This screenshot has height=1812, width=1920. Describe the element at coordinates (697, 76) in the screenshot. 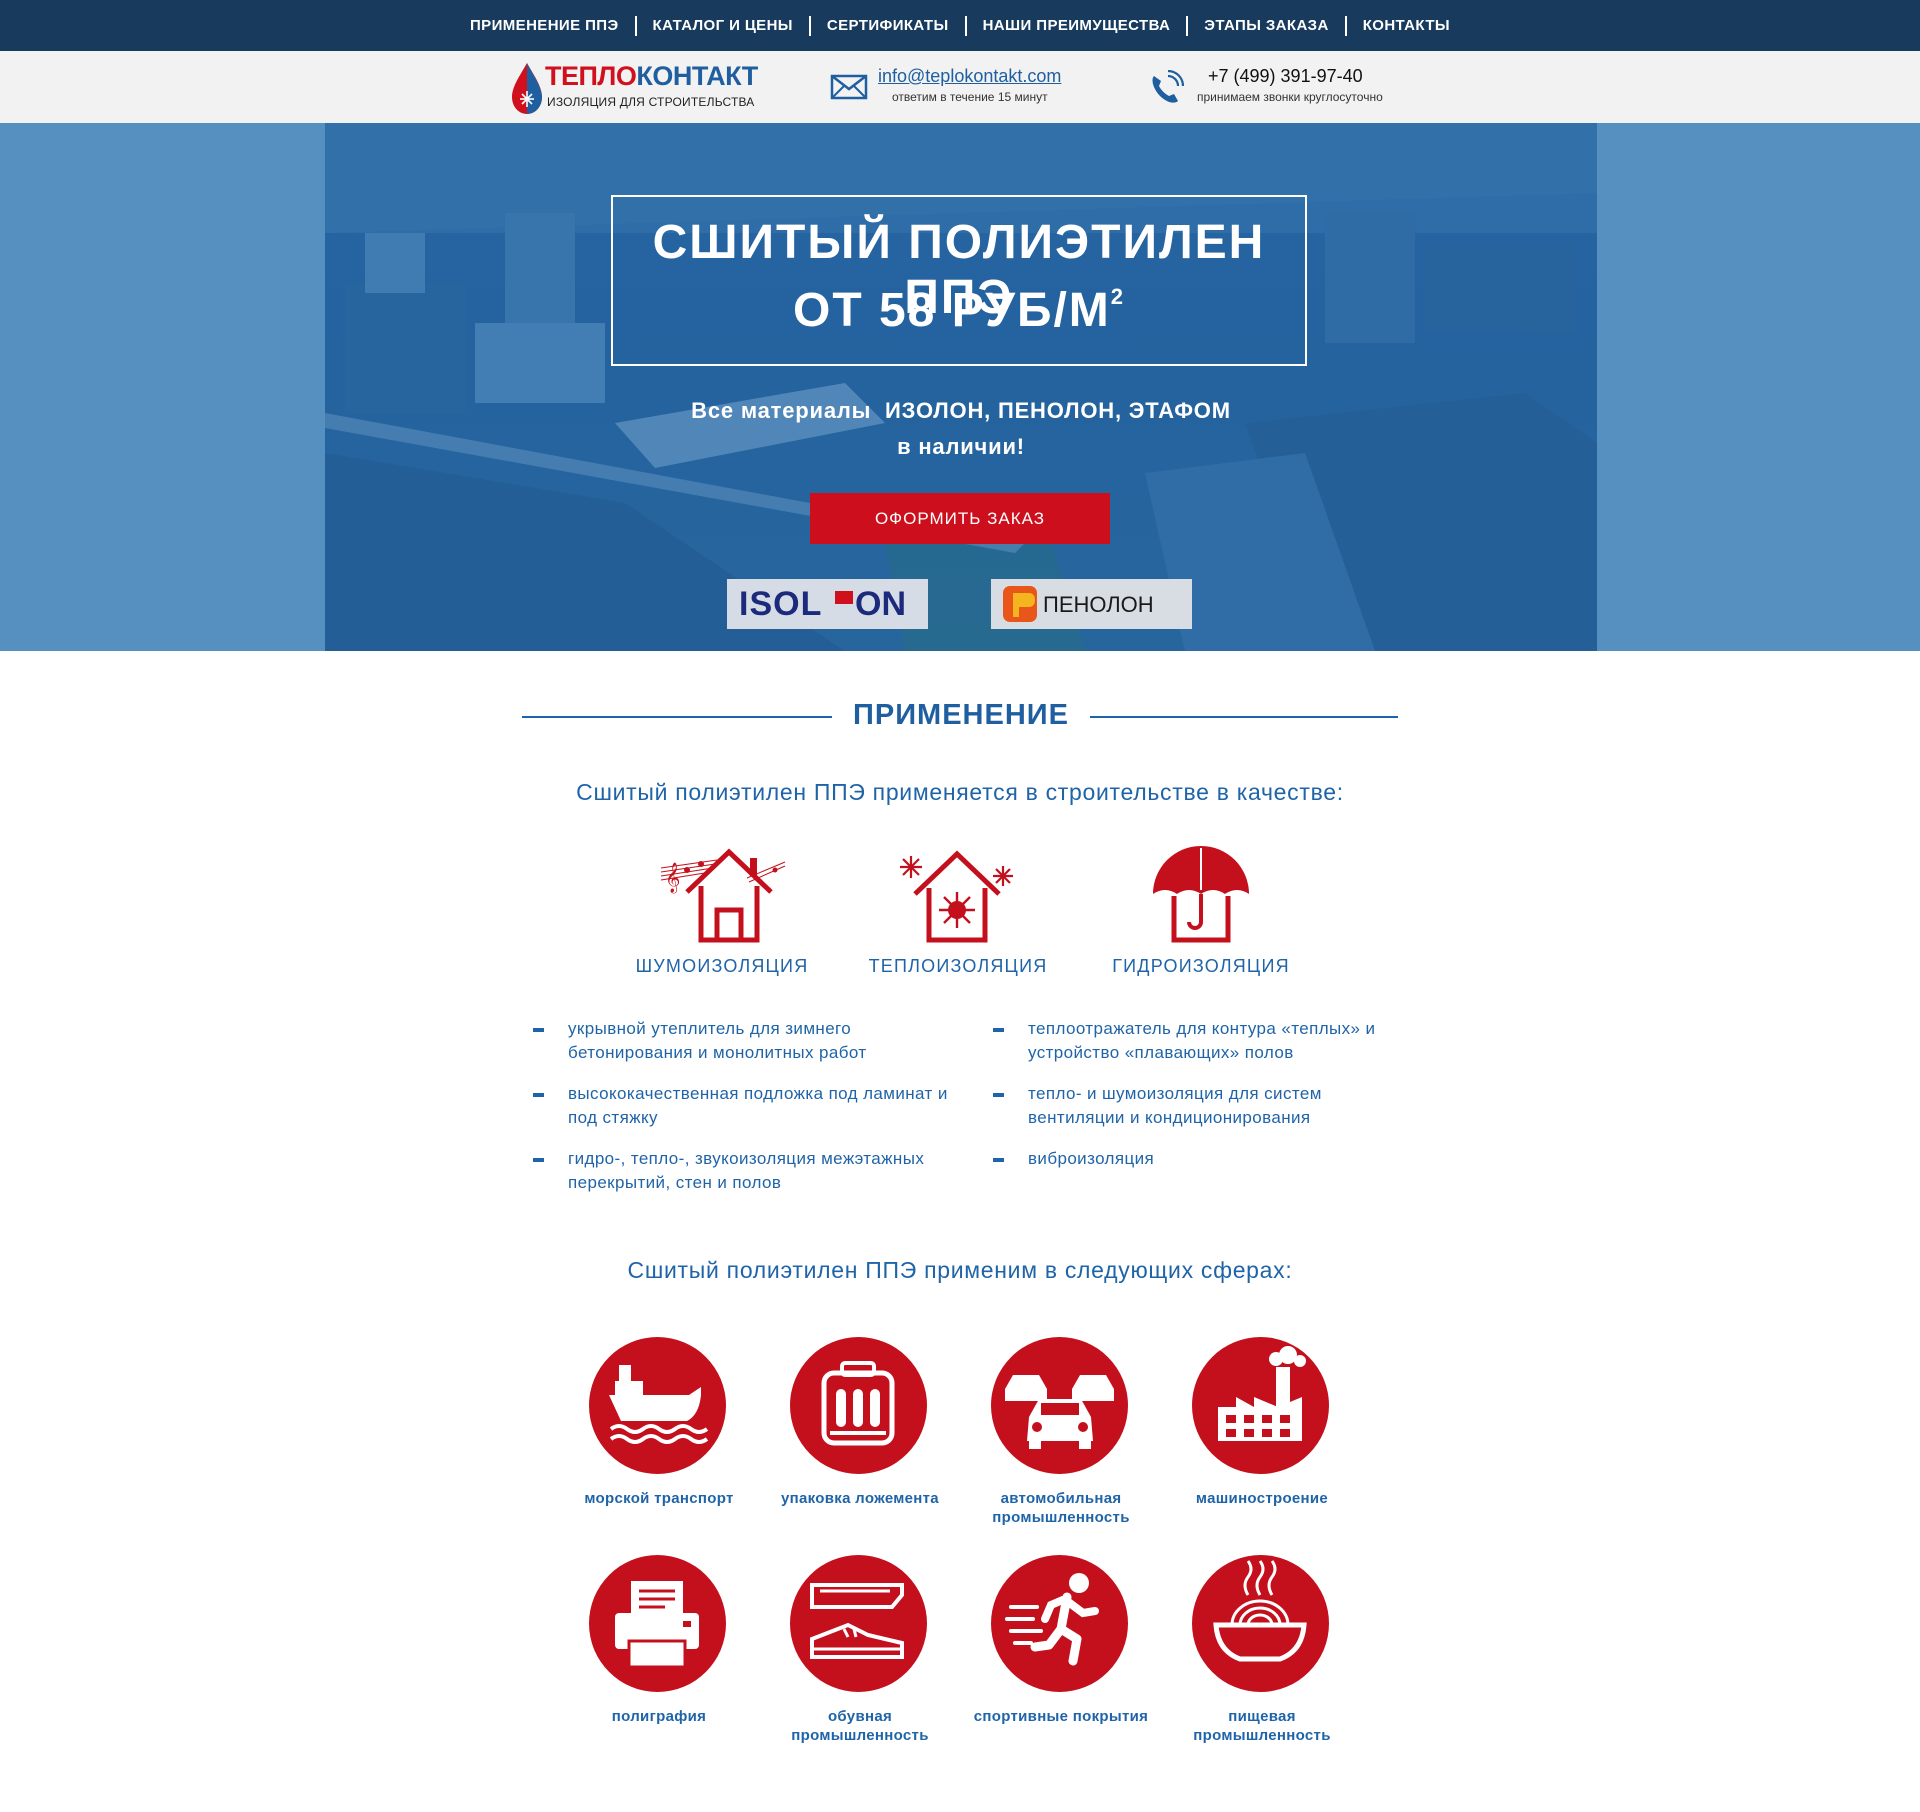

I see `logo-title-part2: КОНТАКТ` at that location.